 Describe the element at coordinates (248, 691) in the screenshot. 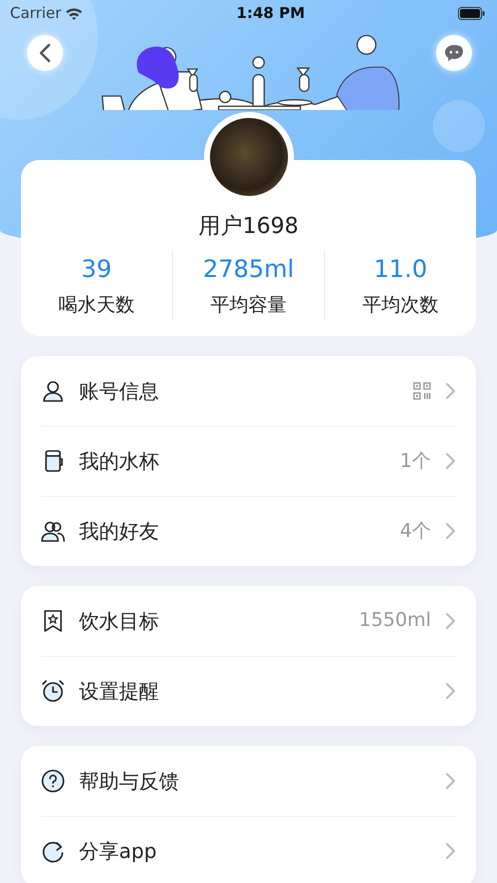

I see `menu-item: 设置提醒` at that location.